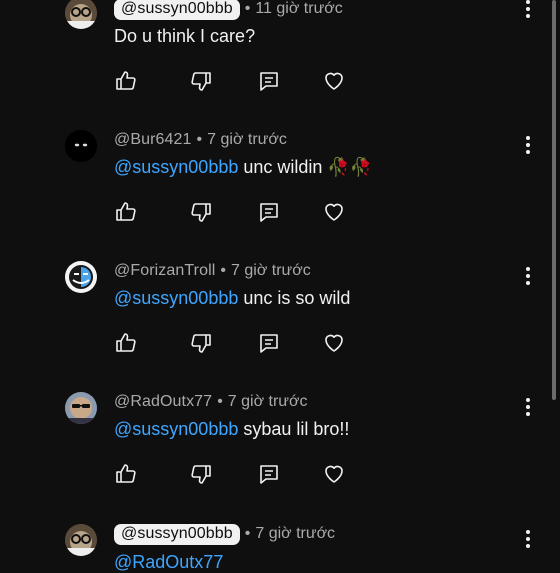 The width and height of the screenshot is (560, 573). I want to click on scrollbar, so click(554, 200).